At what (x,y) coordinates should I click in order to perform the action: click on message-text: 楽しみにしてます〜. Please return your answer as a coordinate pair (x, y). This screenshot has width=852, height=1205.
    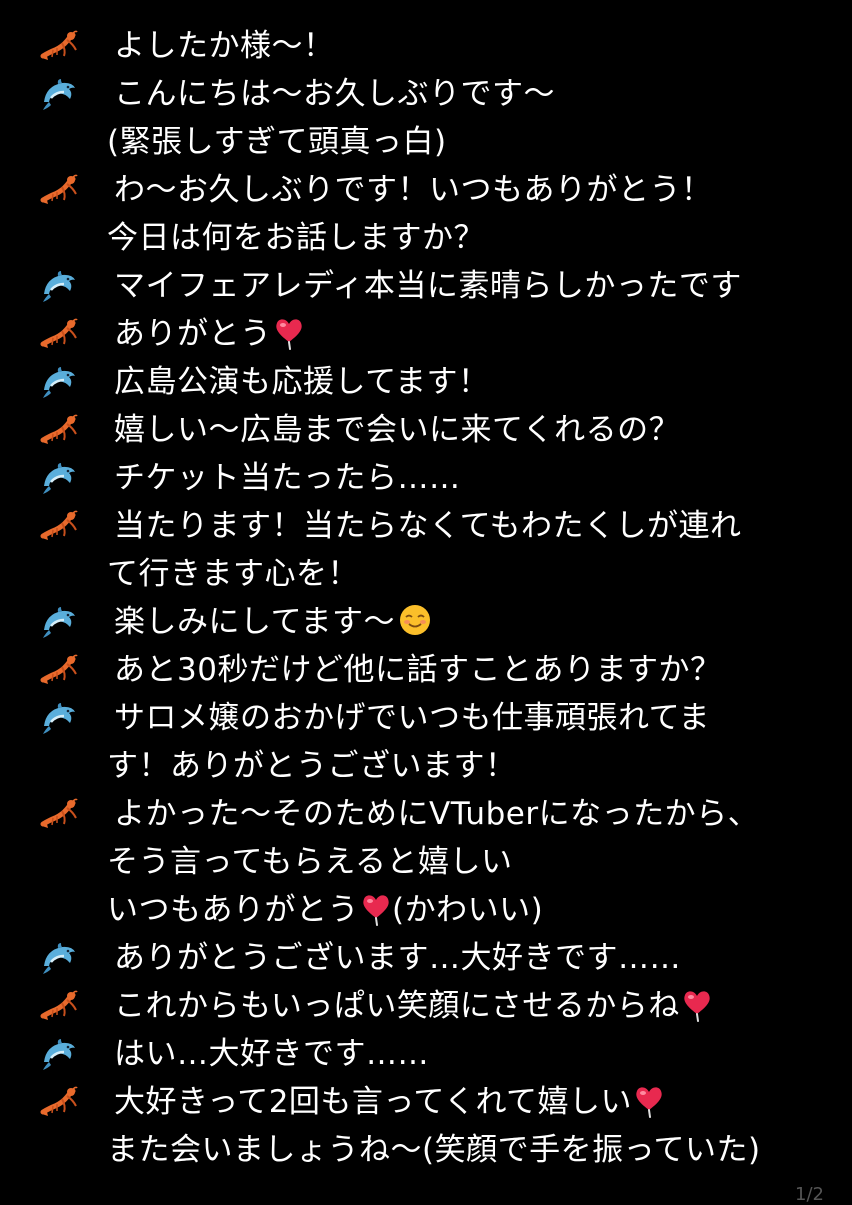
    Looking at the image, I should click on (255, 622).